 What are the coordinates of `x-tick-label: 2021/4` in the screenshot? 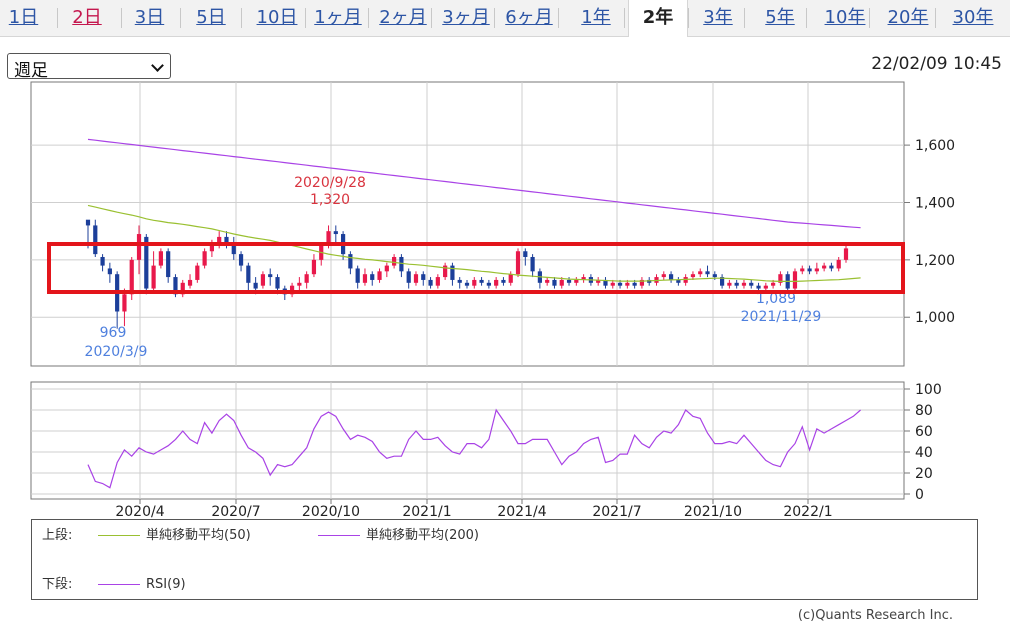 It's located at (521, 512).